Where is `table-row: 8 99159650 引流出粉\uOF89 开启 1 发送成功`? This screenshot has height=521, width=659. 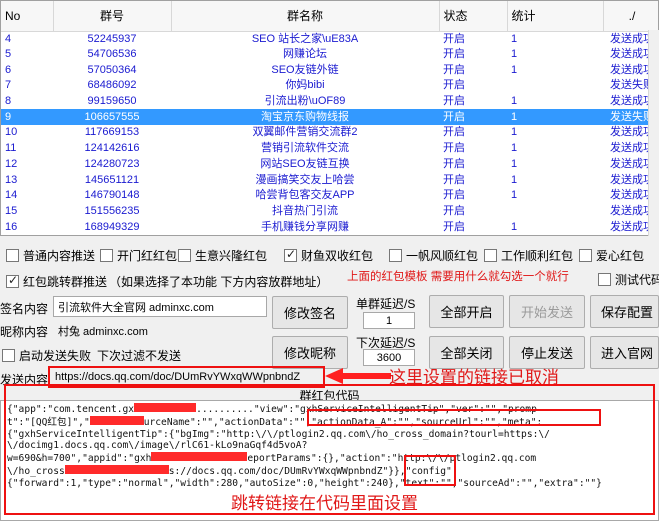 table-row: 8 99159650 引流出粉\uOF89 开启 1 发送成功 is located at coordinates (329, 102).